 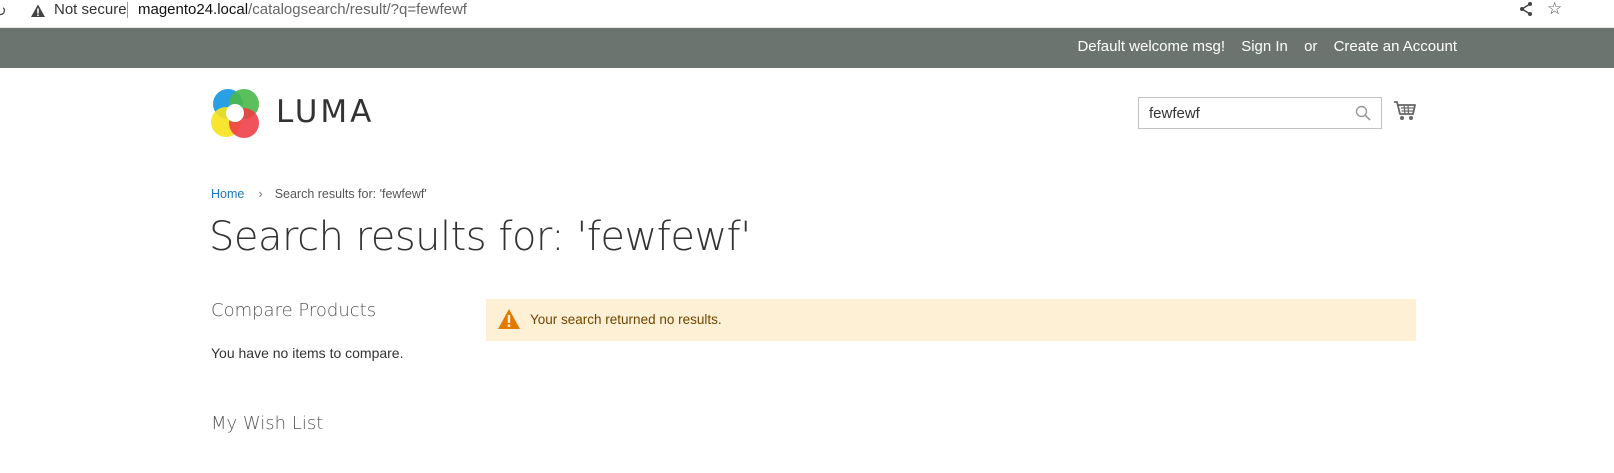 I want to click on breadcrumb: Home › Search results for: 'fewfewf', so click(x=319, y=193).